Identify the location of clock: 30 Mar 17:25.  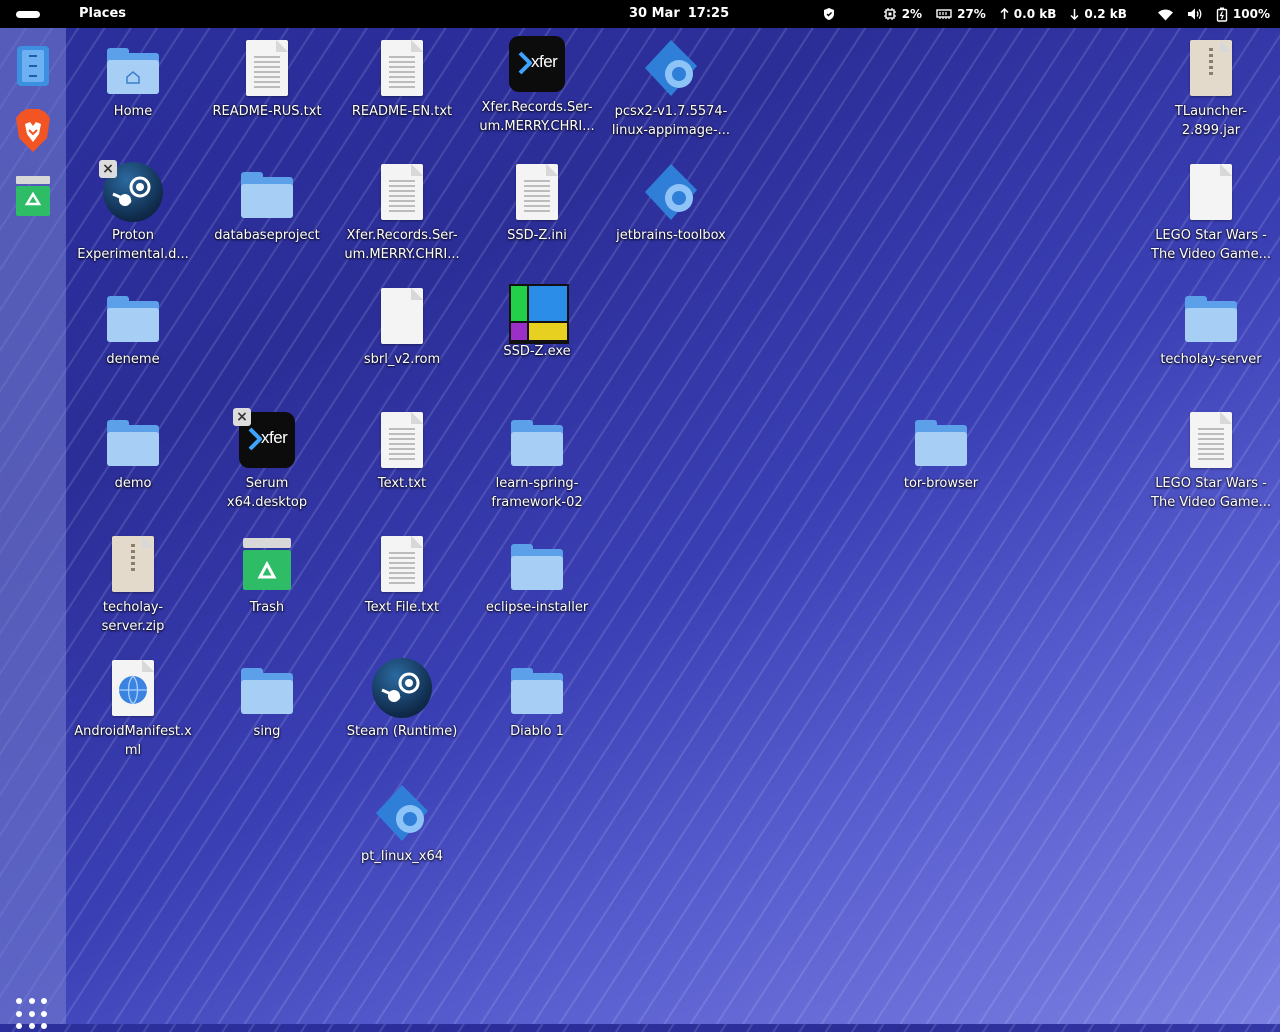
(679, 13).